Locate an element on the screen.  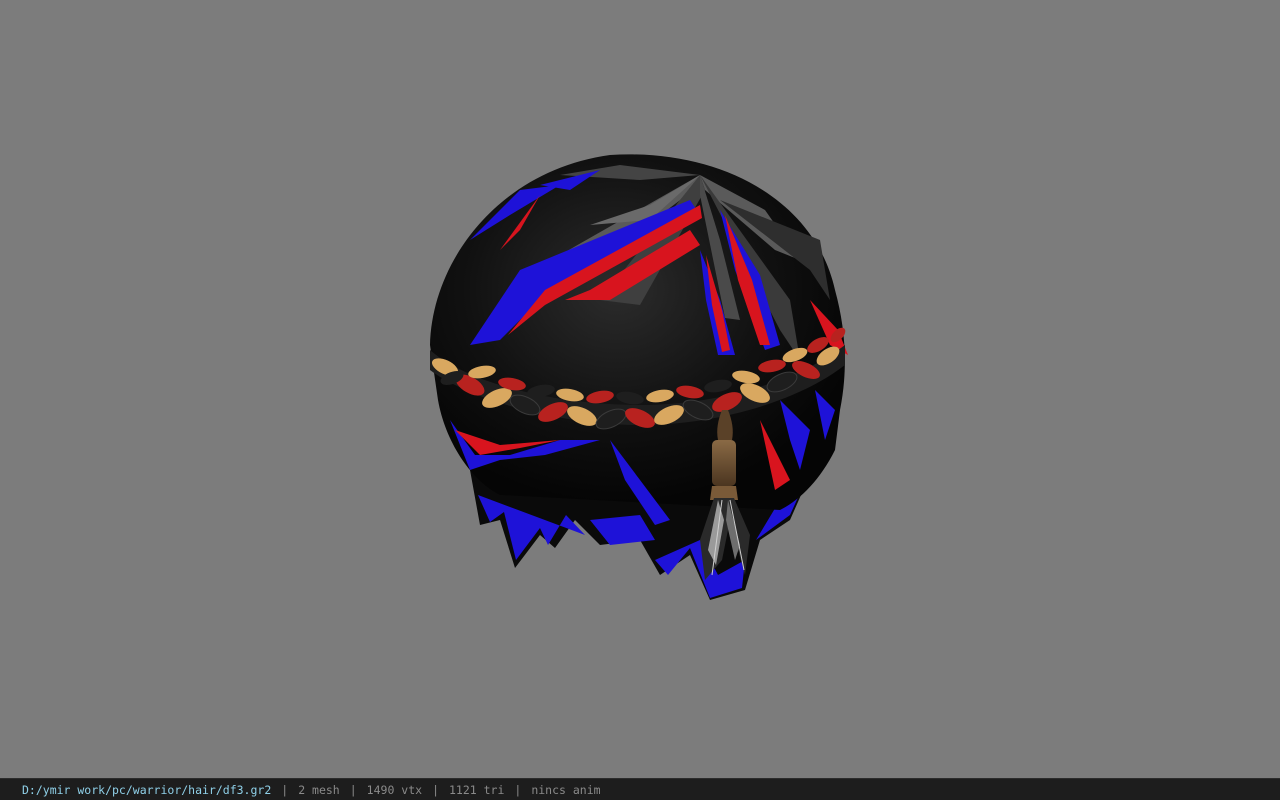
vertex-count-label: 1490 vtx is located at coordinates (394, 789).